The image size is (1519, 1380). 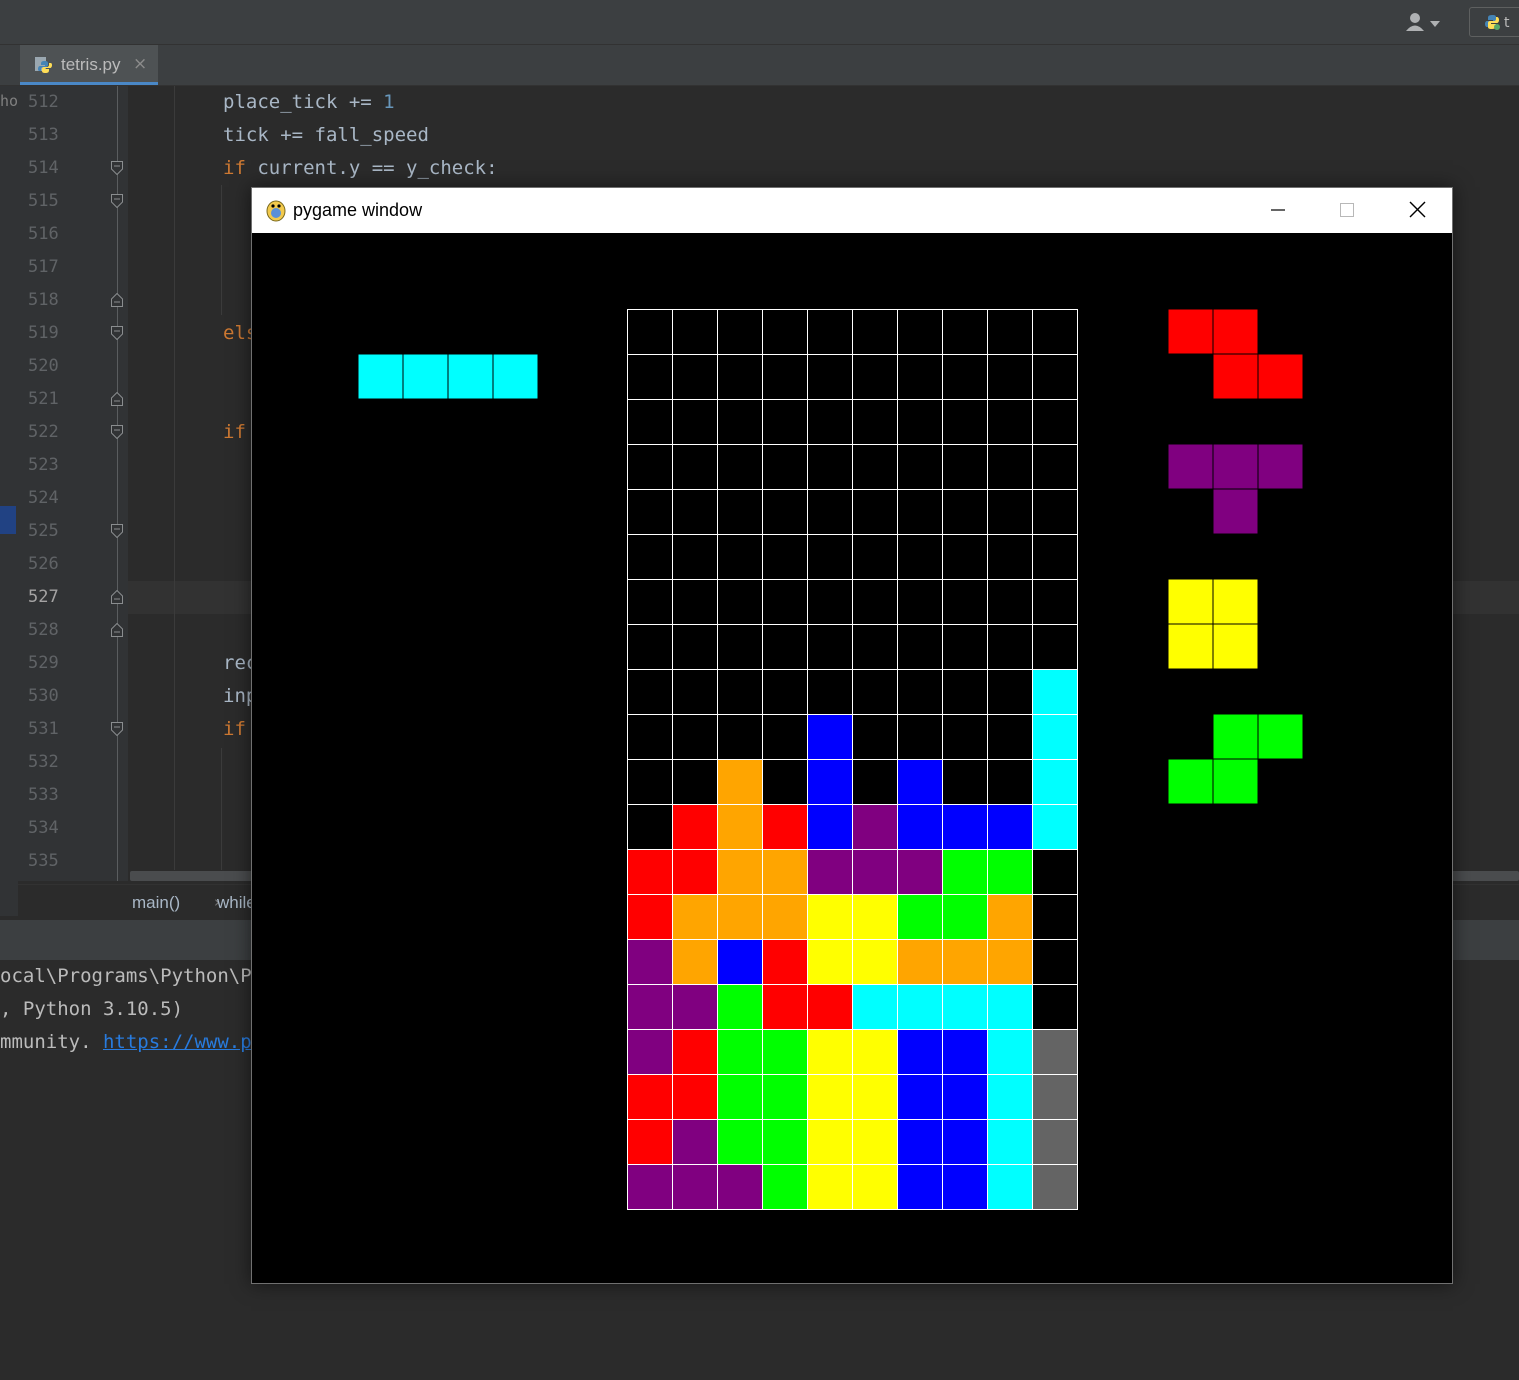 What do you see at coordinates (43, 168) in the screenshot?
I see `line-number: 514` at bounding box center [43, 168].